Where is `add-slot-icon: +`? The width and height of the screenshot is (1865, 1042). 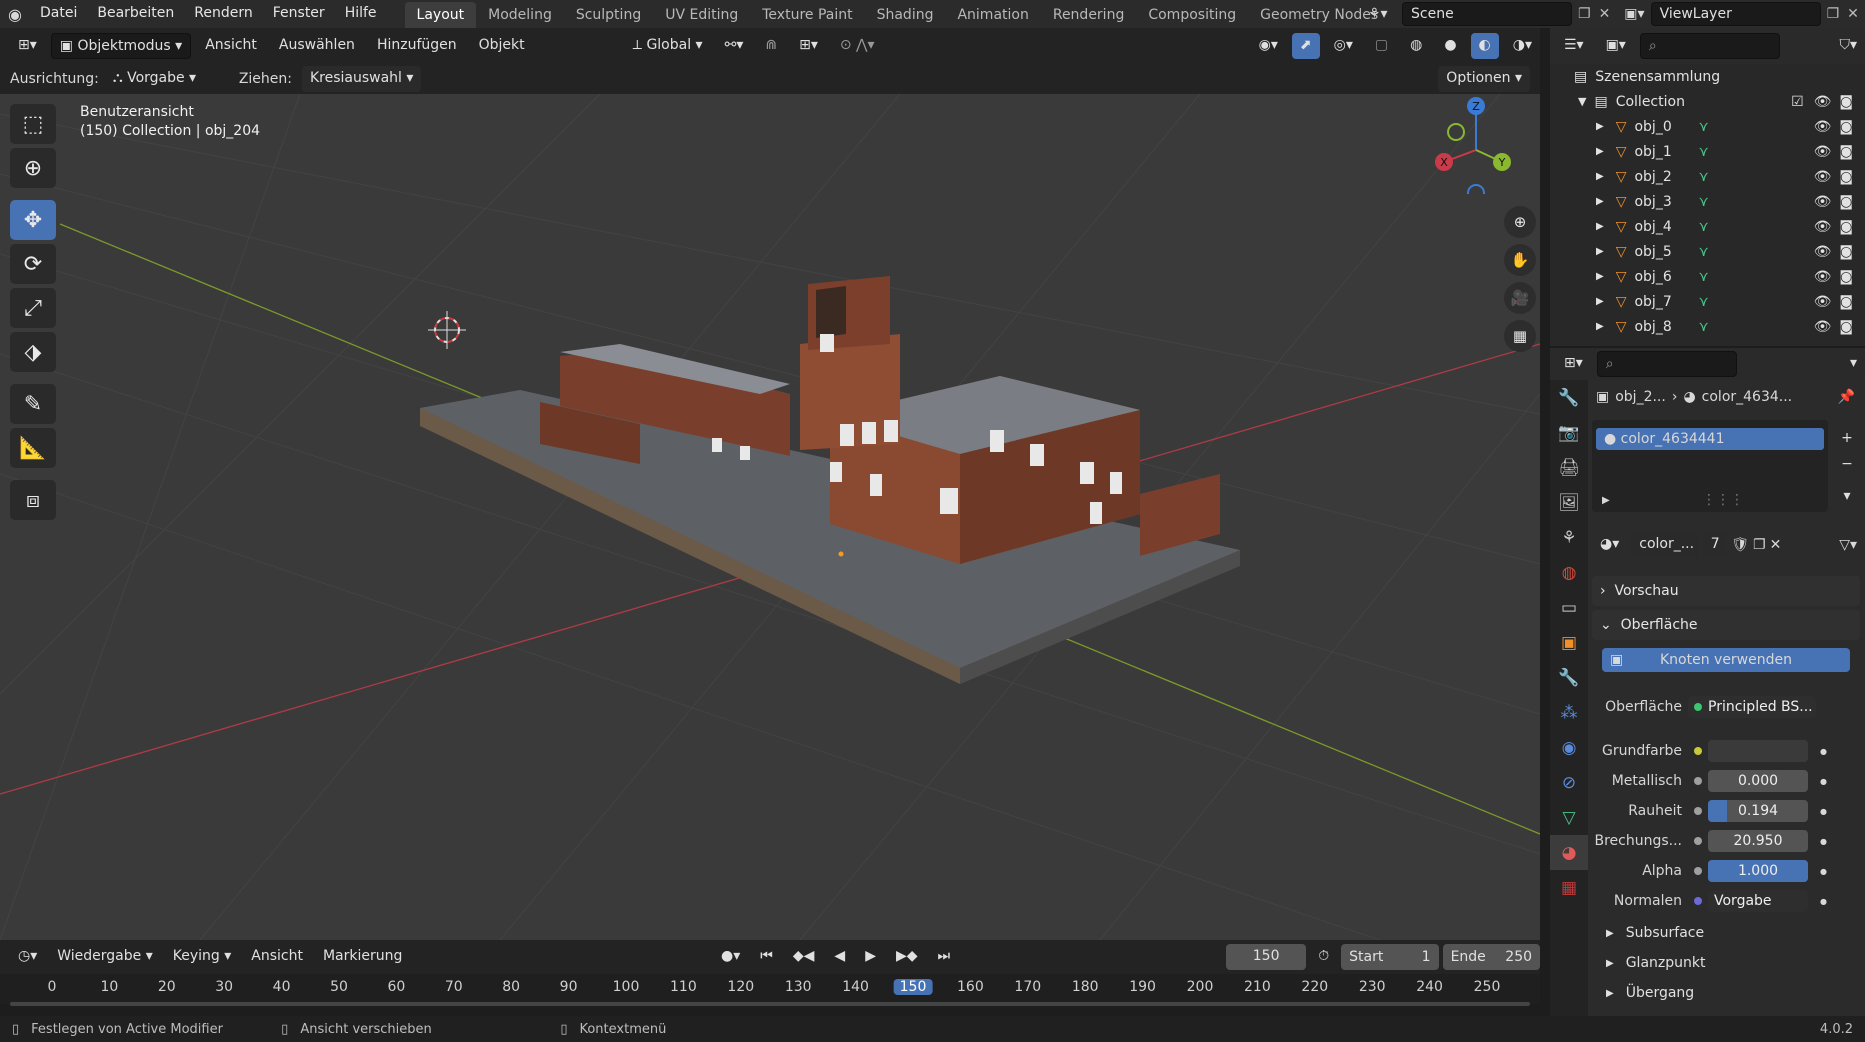
add-slot-icon: + is located at coordinates (1847, 439).